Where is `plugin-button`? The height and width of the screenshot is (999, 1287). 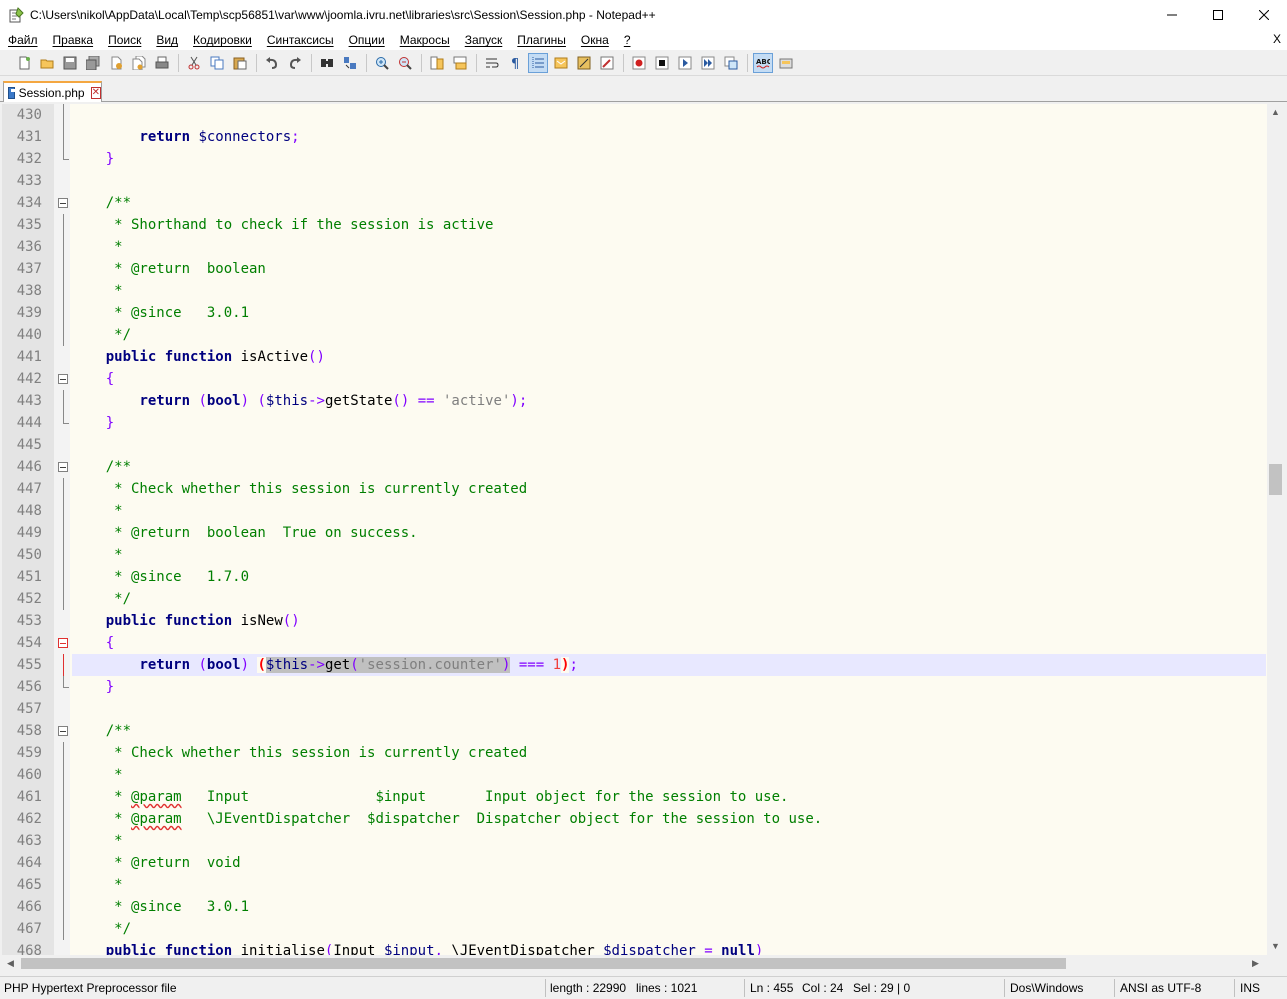
plugin-button is located at coordinates (786, 63).